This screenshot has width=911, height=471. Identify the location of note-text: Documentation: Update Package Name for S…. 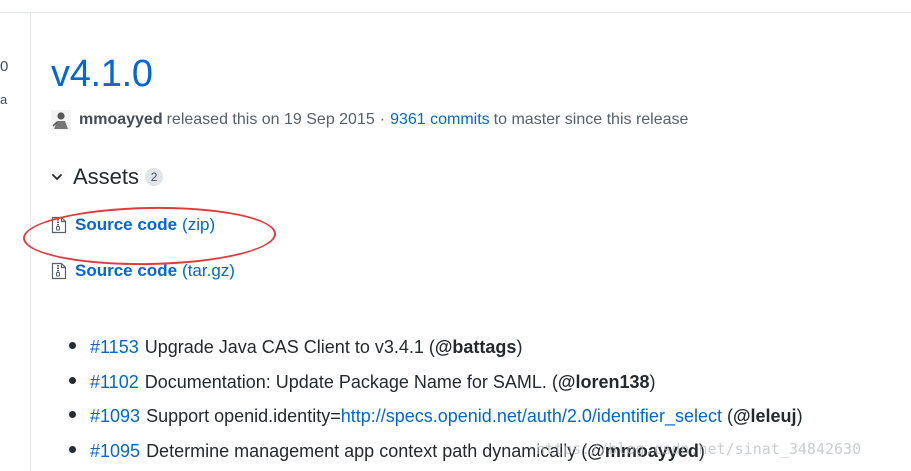
(351, 381).